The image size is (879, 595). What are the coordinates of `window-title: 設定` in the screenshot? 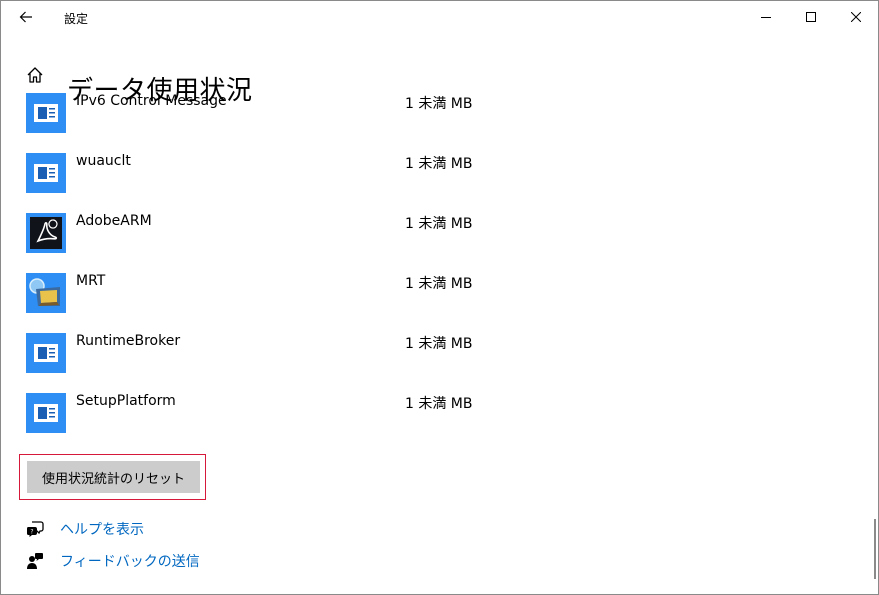 It's located at (76, 19).